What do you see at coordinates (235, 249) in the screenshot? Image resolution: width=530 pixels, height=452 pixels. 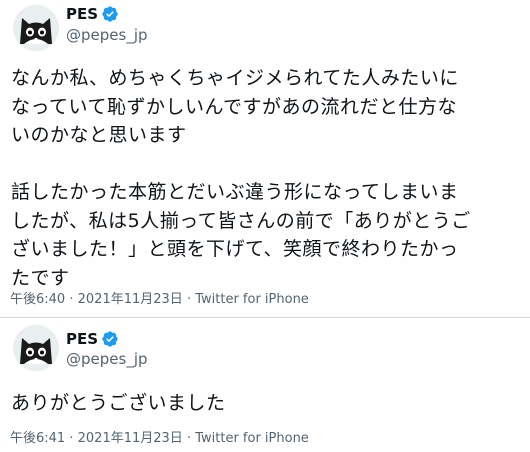 I see `text-line: ざいました！」と頭を下げて、笑顔で終わりたかっ` at bounding box center [235, 249].